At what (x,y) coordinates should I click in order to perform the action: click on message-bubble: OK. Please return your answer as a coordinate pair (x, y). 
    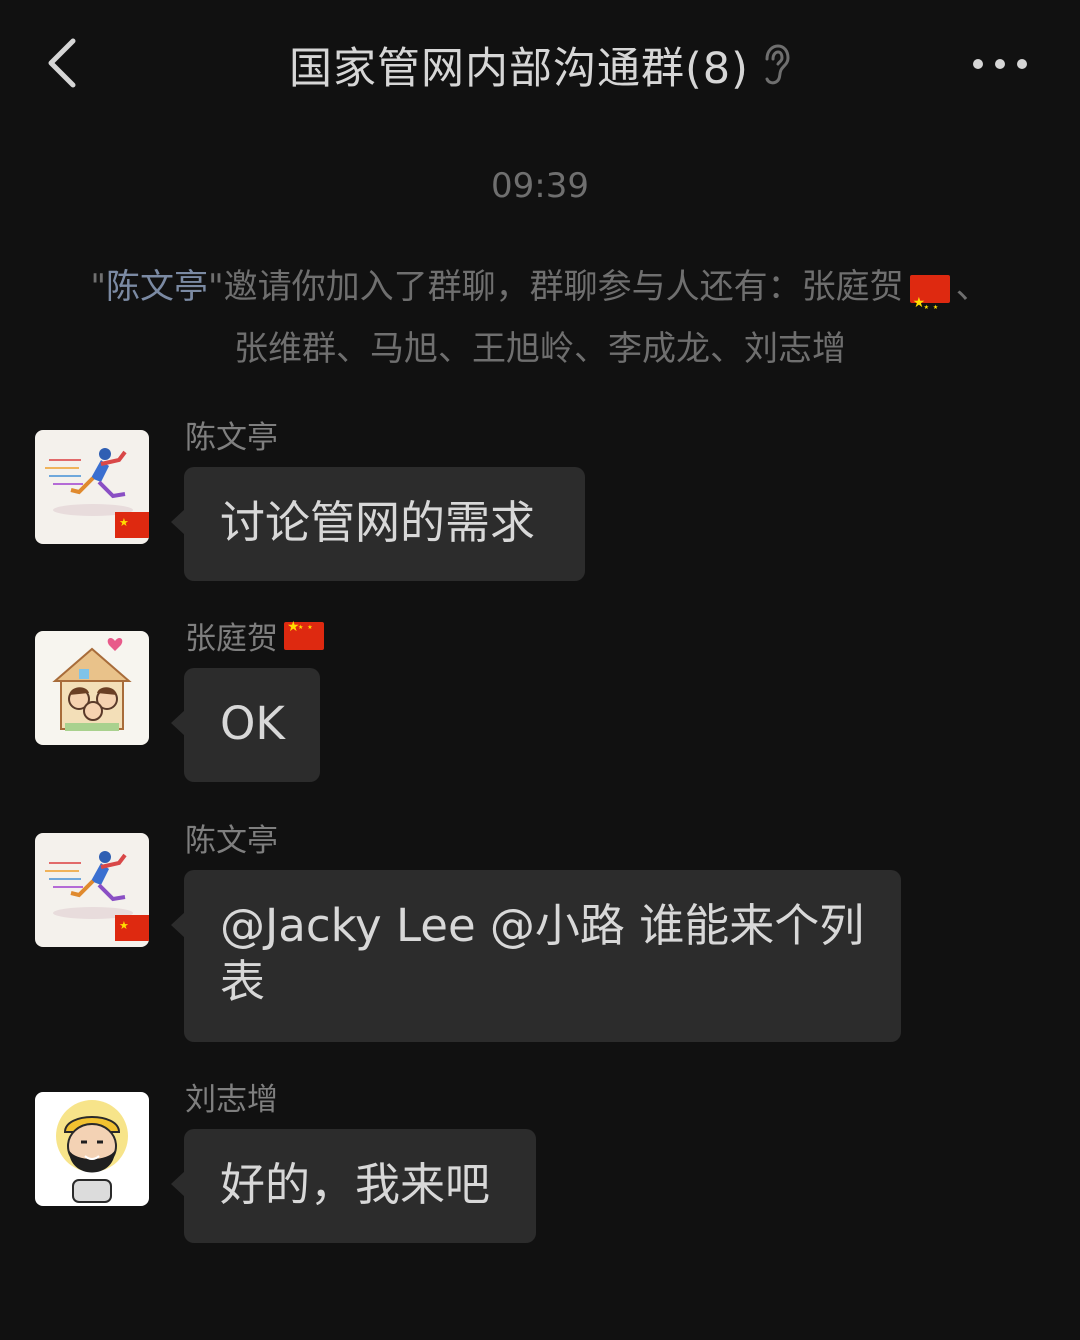
    Looking at the image, I should click on (245, 725).